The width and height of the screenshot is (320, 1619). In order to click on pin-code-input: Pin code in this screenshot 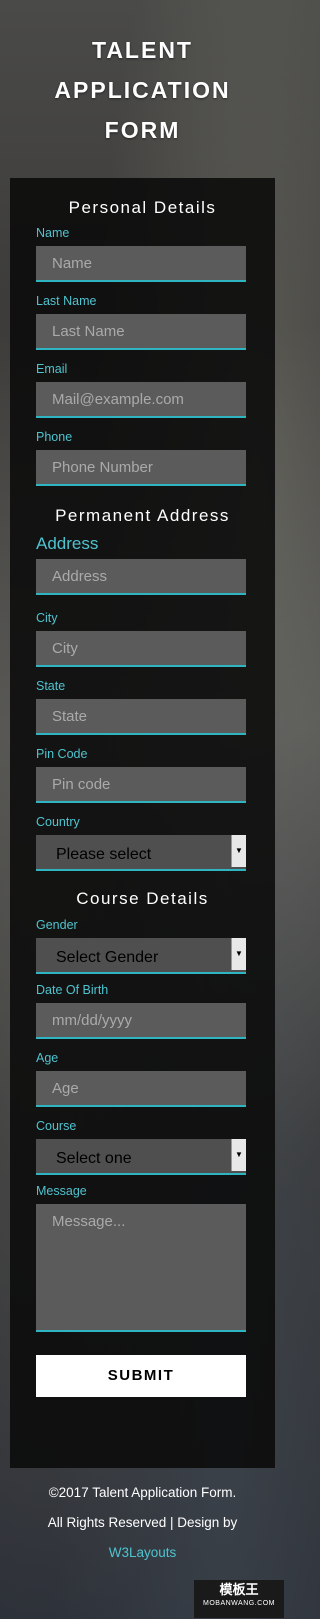, I will do `click(141, 785)`.